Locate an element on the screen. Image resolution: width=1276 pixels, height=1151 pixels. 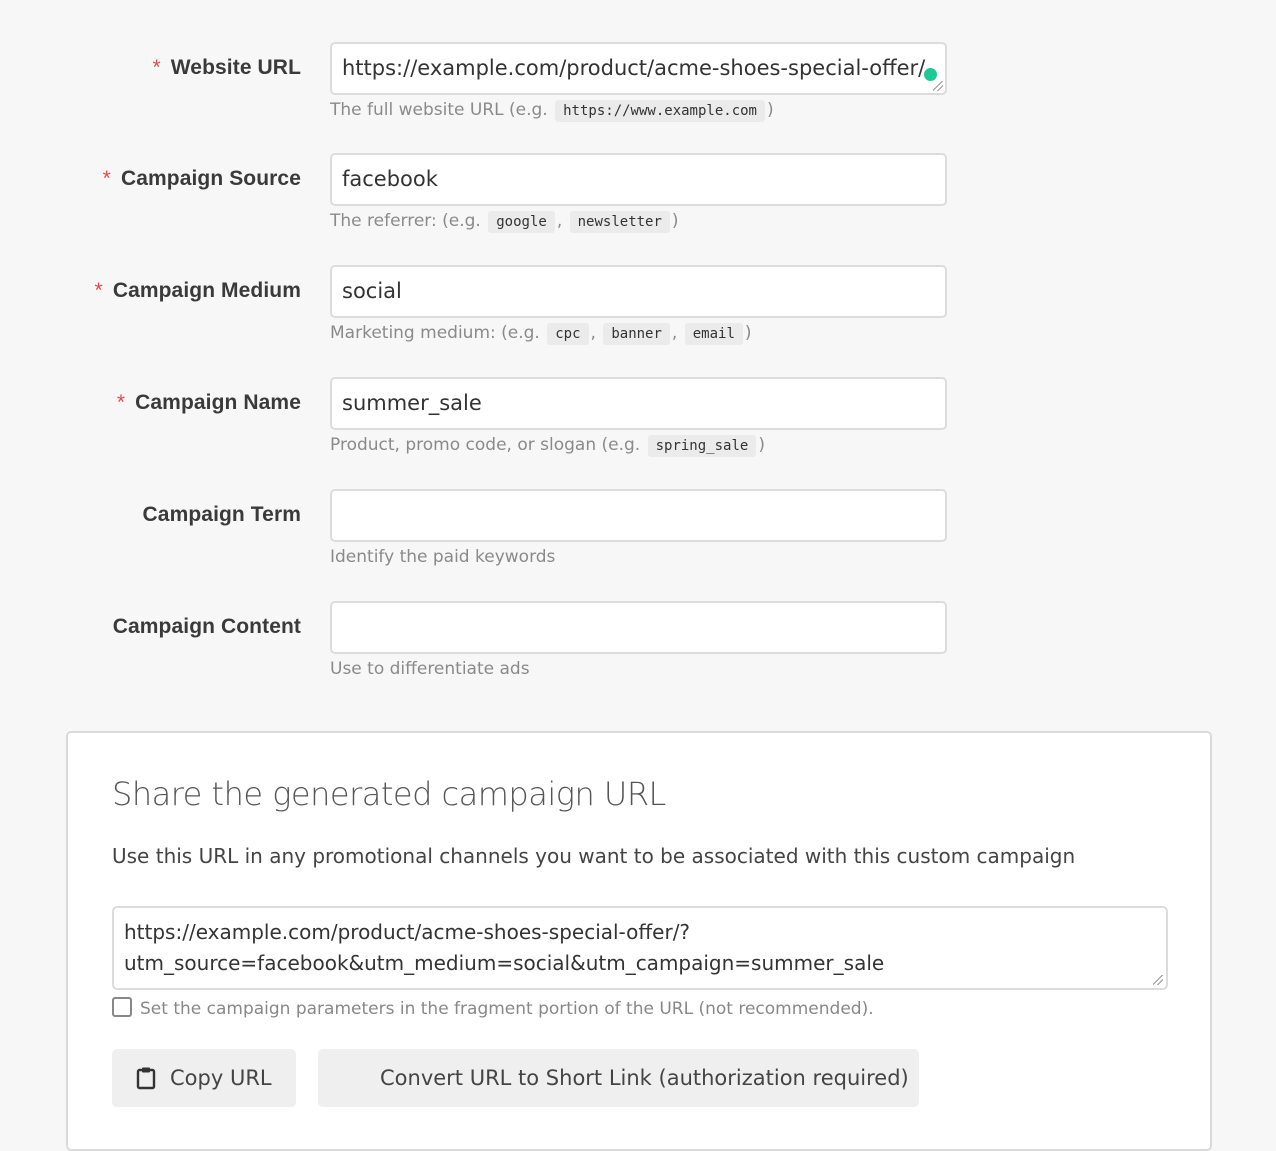
input-value: social is located at coordinates (372, 291).